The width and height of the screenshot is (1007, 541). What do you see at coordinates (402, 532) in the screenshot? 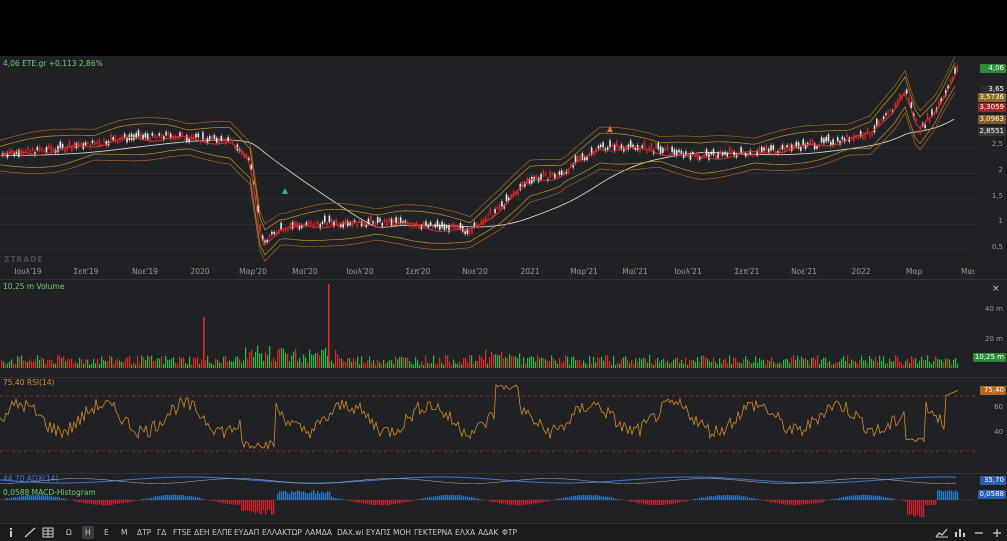
I see `toolbar-item: ΜΟΗ` at bounding box center [402, 532].